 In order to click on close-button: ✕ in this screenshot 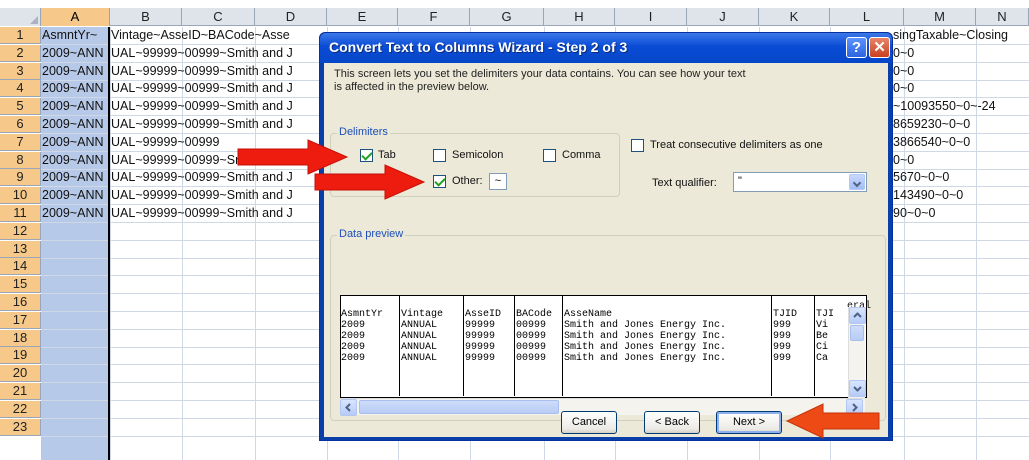, I will do `click(879, 47)`.